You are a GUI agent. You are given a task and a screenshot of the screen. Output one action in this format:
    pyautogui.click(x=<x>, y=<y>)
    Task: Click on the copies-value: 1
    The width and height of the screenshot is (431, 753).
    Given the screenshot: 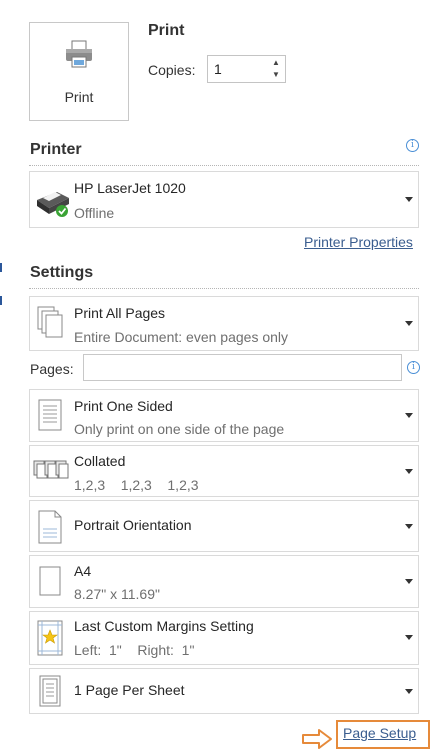 What is the action you would take?
    pyautogui.click(x=218, y=69)
    